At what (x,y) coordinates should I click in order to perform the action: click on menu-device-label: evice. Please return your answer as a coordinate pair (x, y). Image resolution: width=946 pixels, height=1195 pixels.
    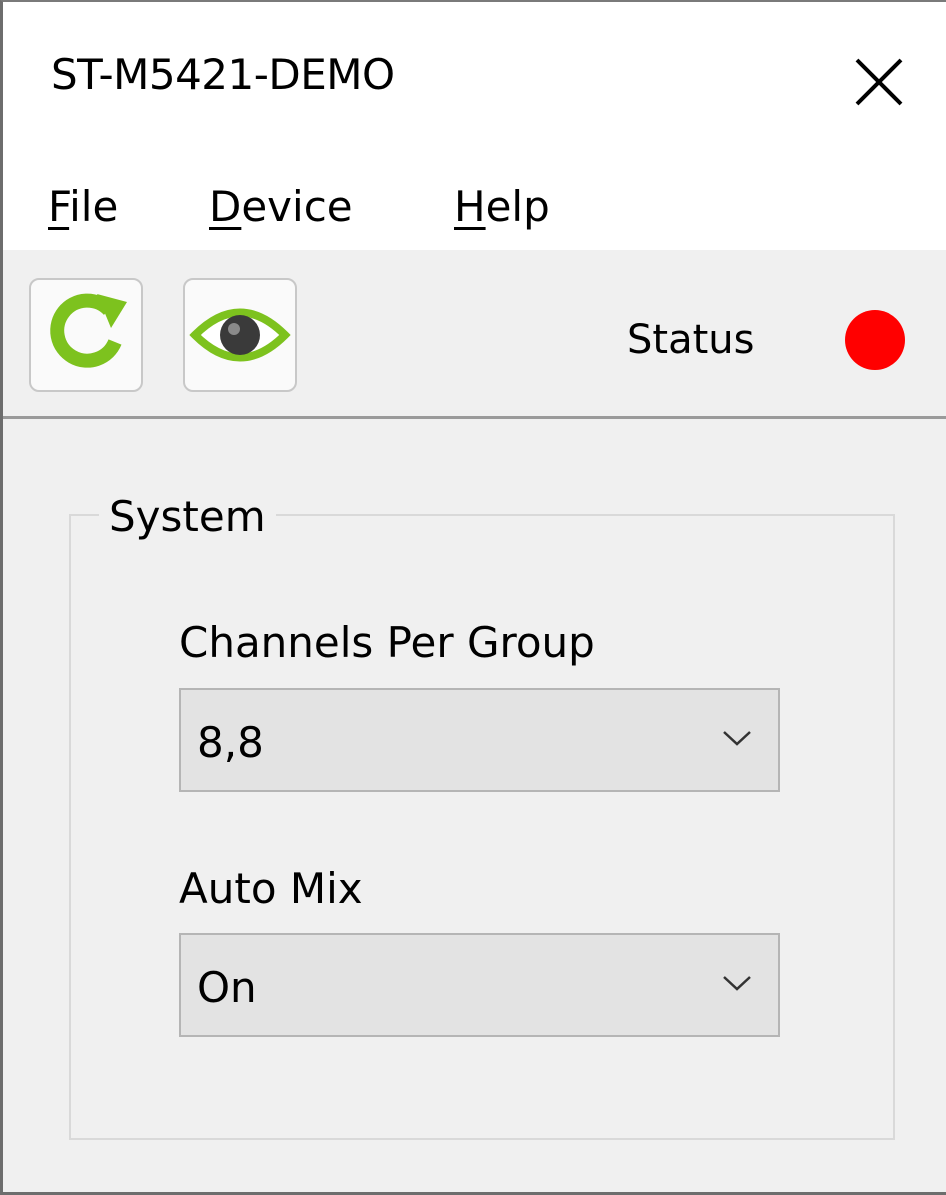
    Looking at the image, I should click on (297, 206).